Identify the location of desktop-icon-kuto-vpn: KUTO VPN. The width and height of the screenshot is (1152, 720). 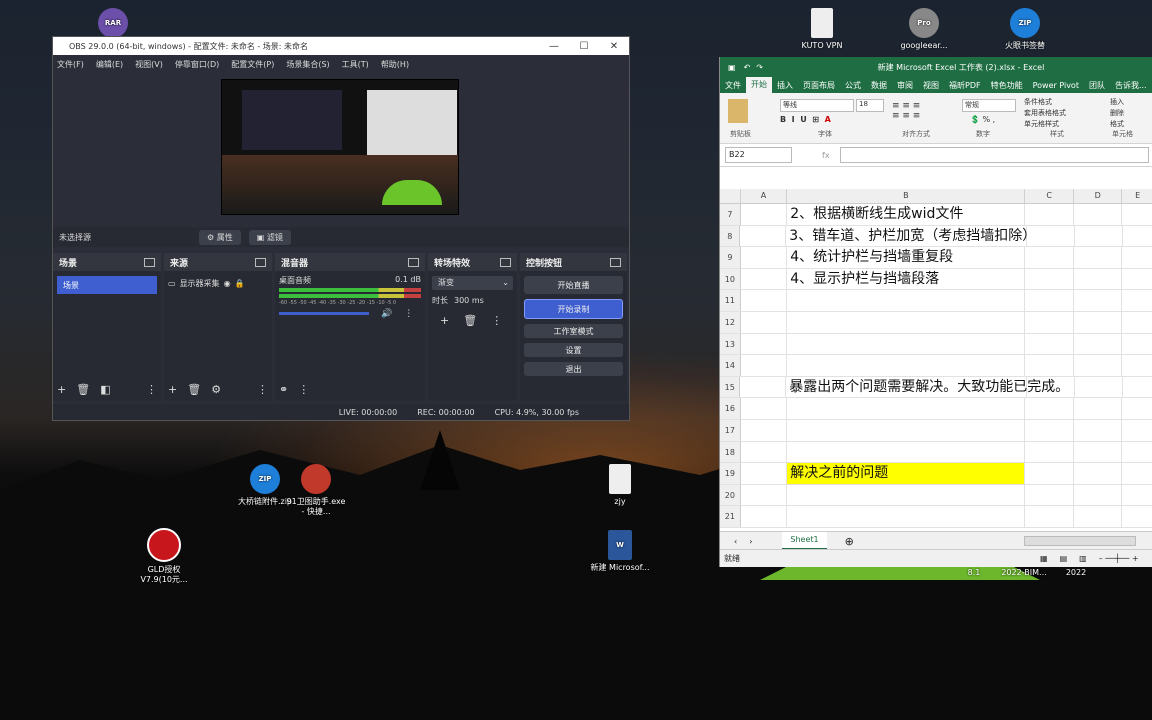
(822, 29).